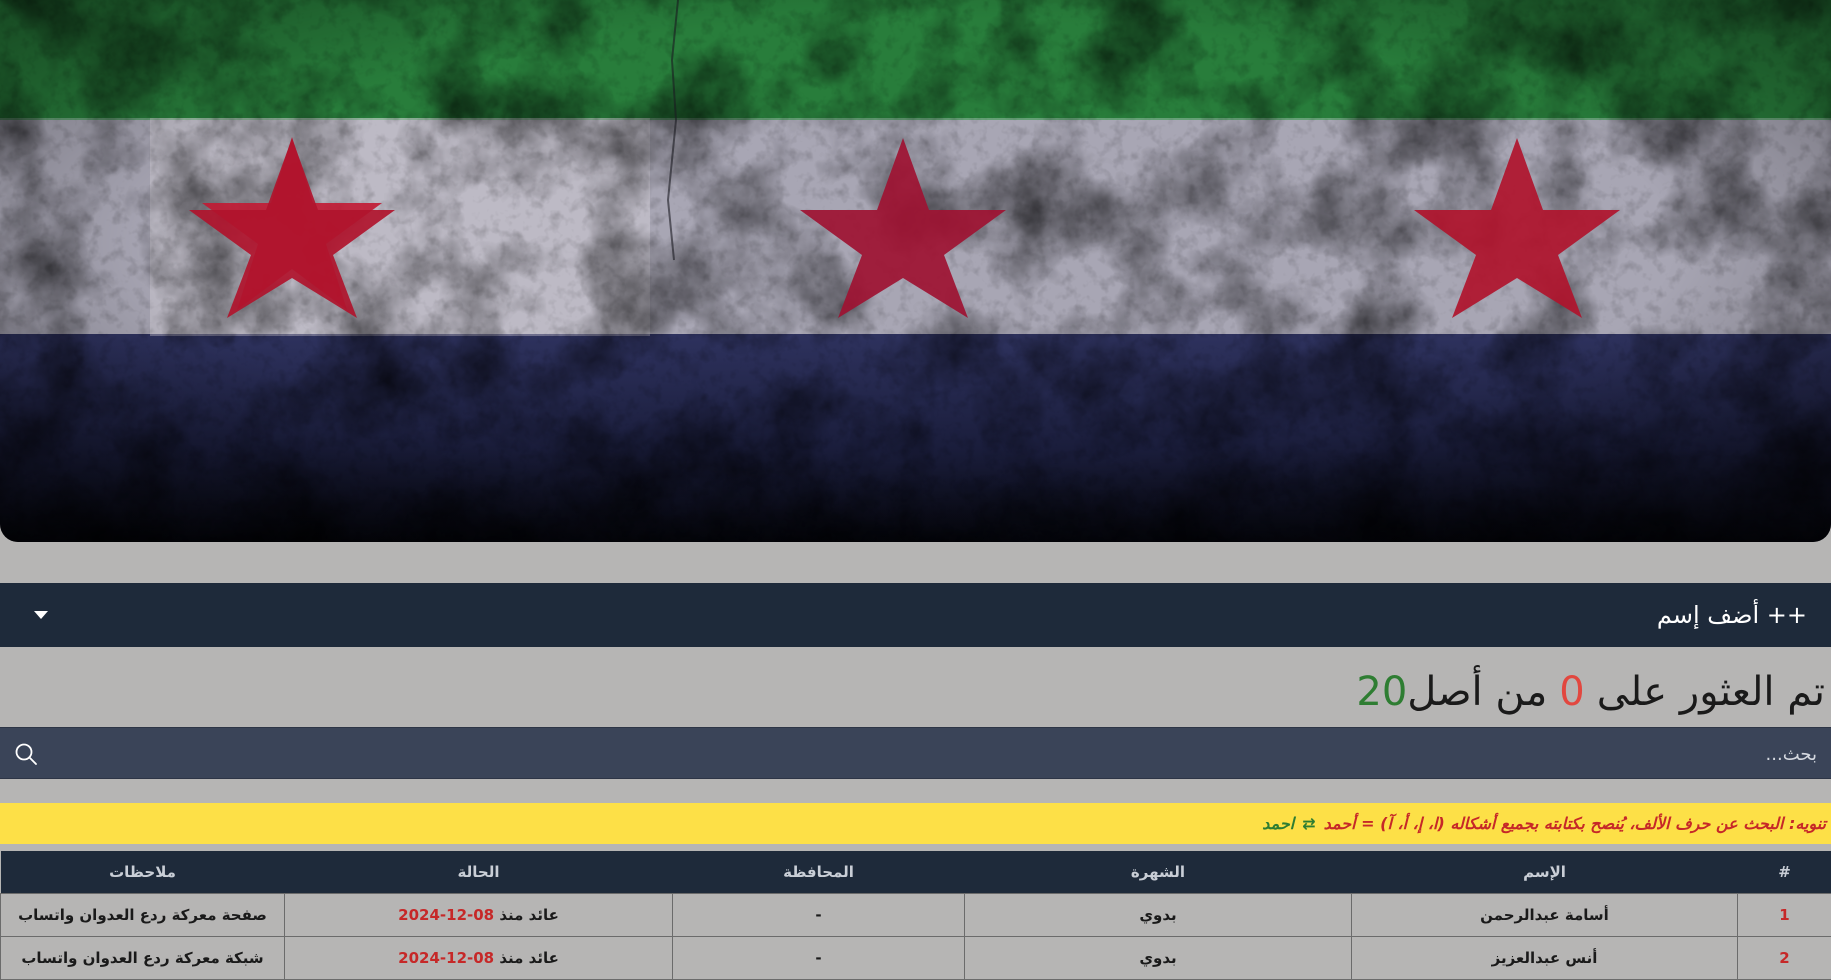 This screenshot has height=980, width=1831. What do you see at coordinates (819, 872) in the screenshot?
I see `column-header-governorate: المحافظة` at bounding box center [819, 872].